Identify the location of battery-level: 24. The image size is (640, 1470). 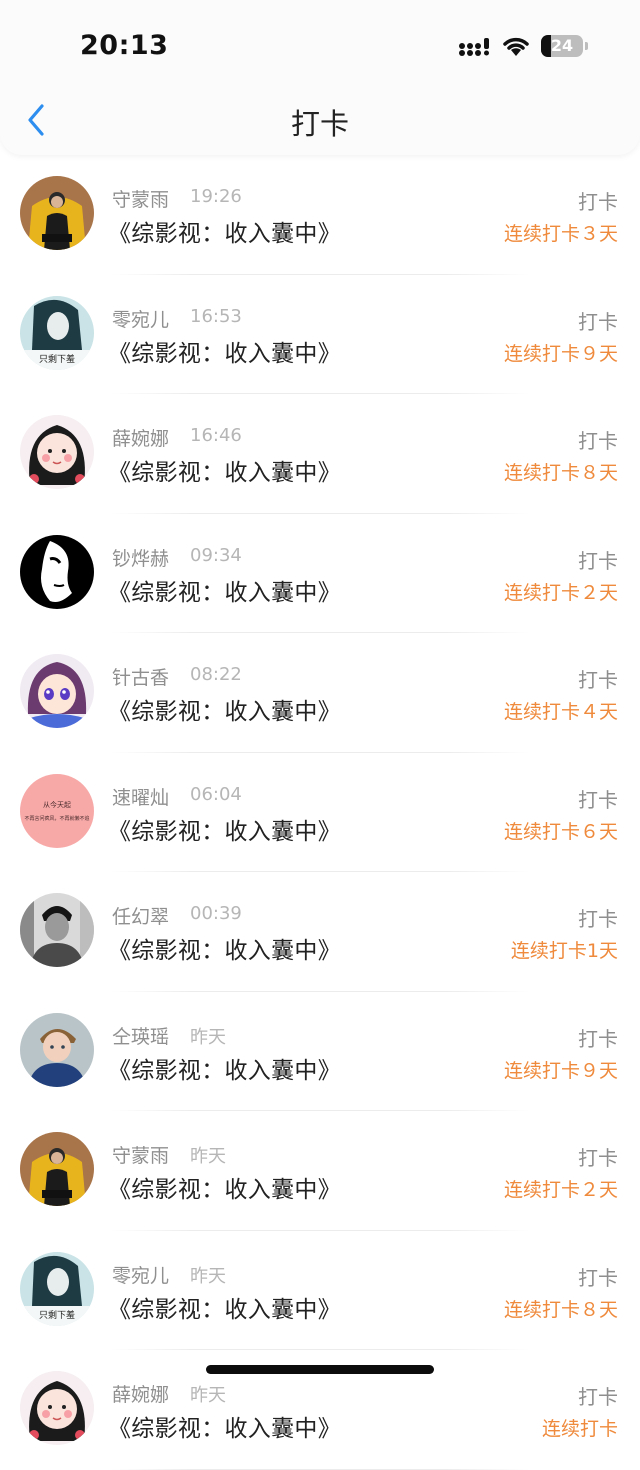
(562, 45).